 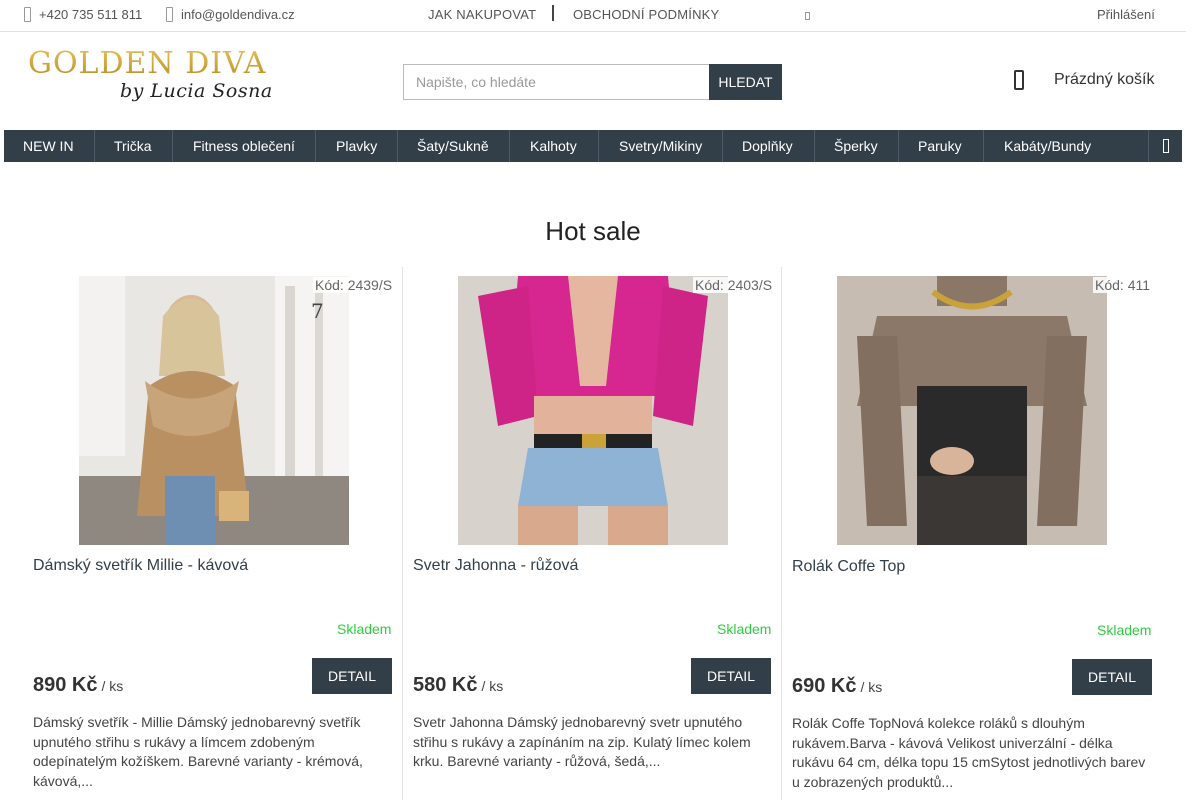 I want to click on product-price: 580 Kč / ks, so click(x=458, y=685).